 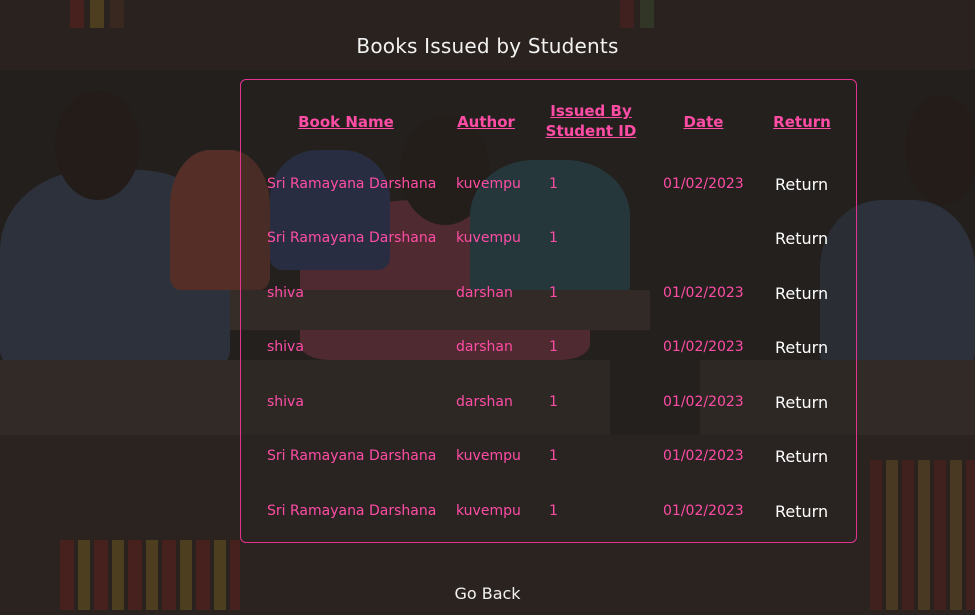 I want to click on go-back-link: Go Back, so click(x=487, y=593).